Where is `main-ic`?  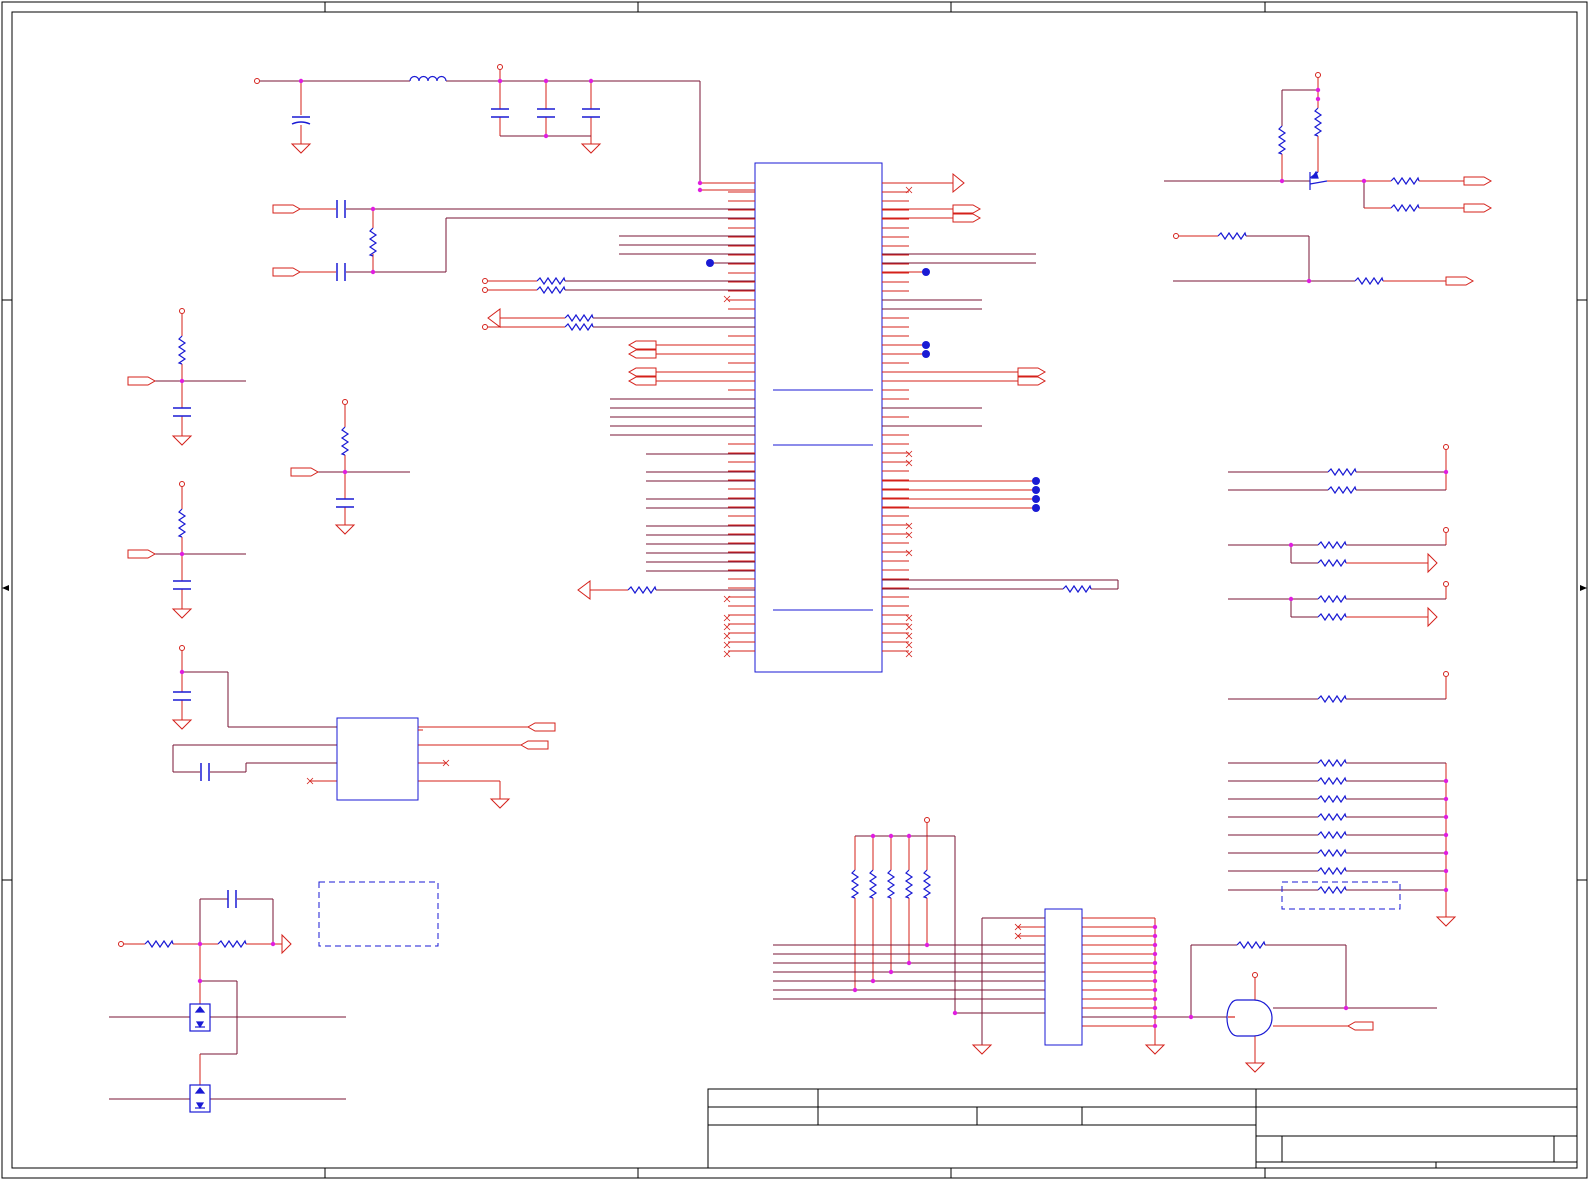 main-ic is located at coordinates (818, 417).